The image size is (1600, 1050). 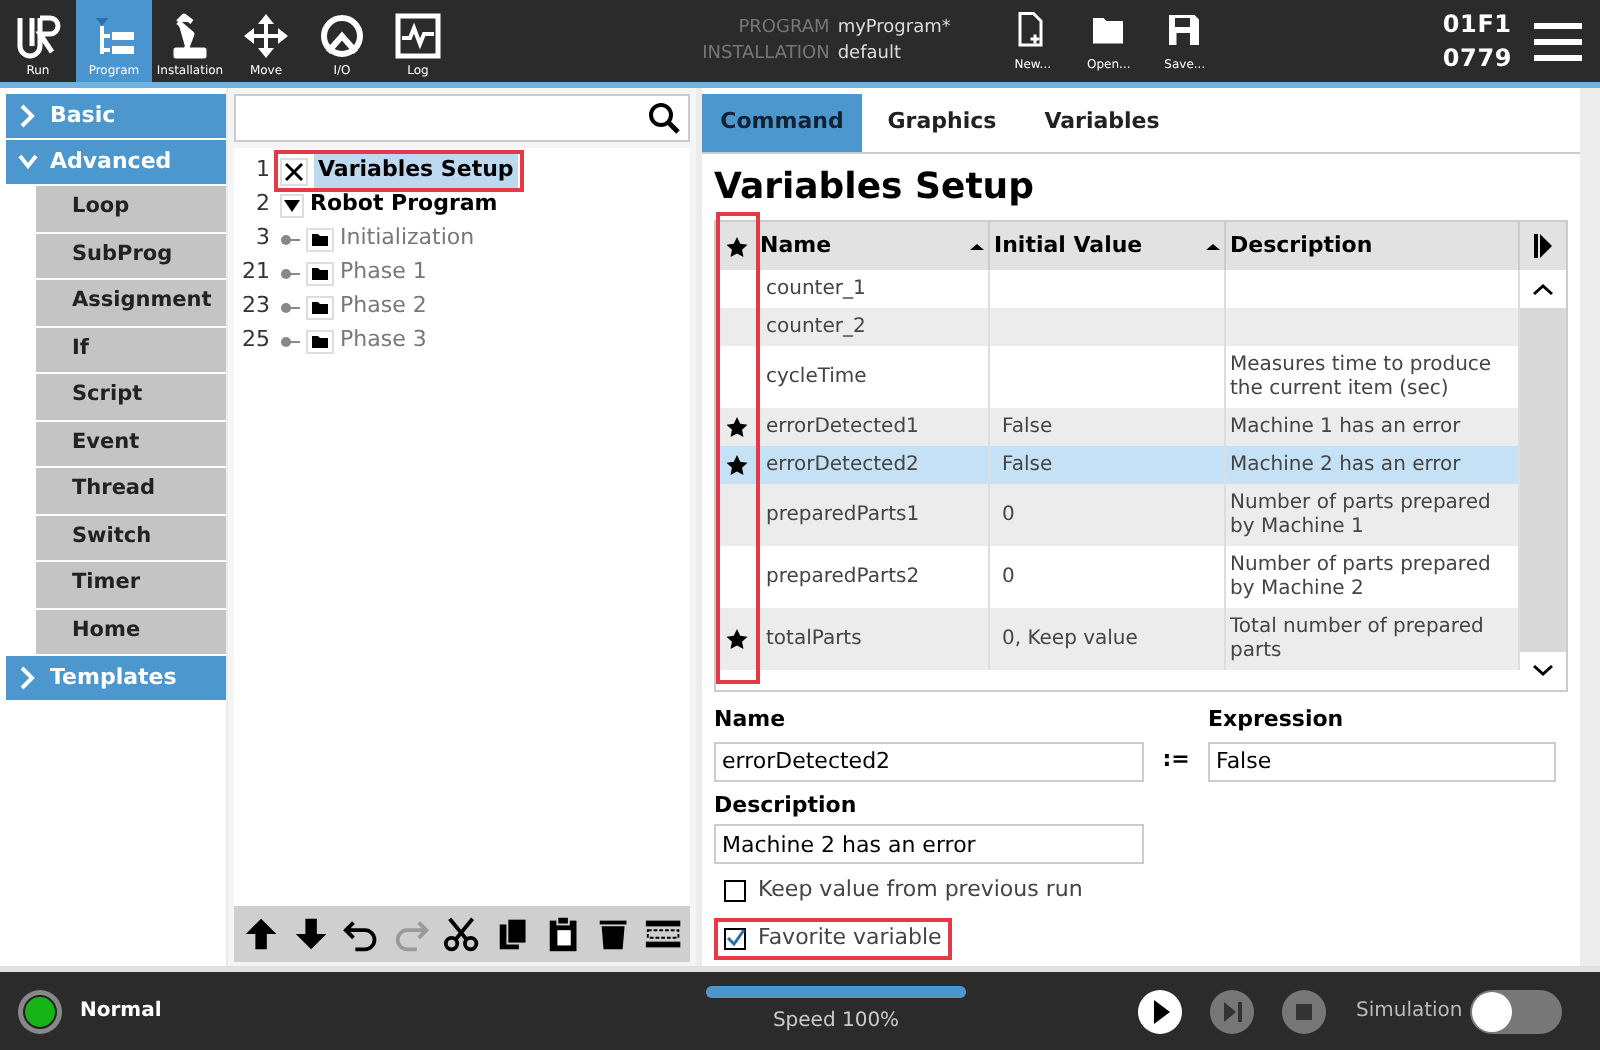 What do you see at coordinates (751, 720) in the screenshot?
I see `field-label: Name` at bounding box center [751, 720].